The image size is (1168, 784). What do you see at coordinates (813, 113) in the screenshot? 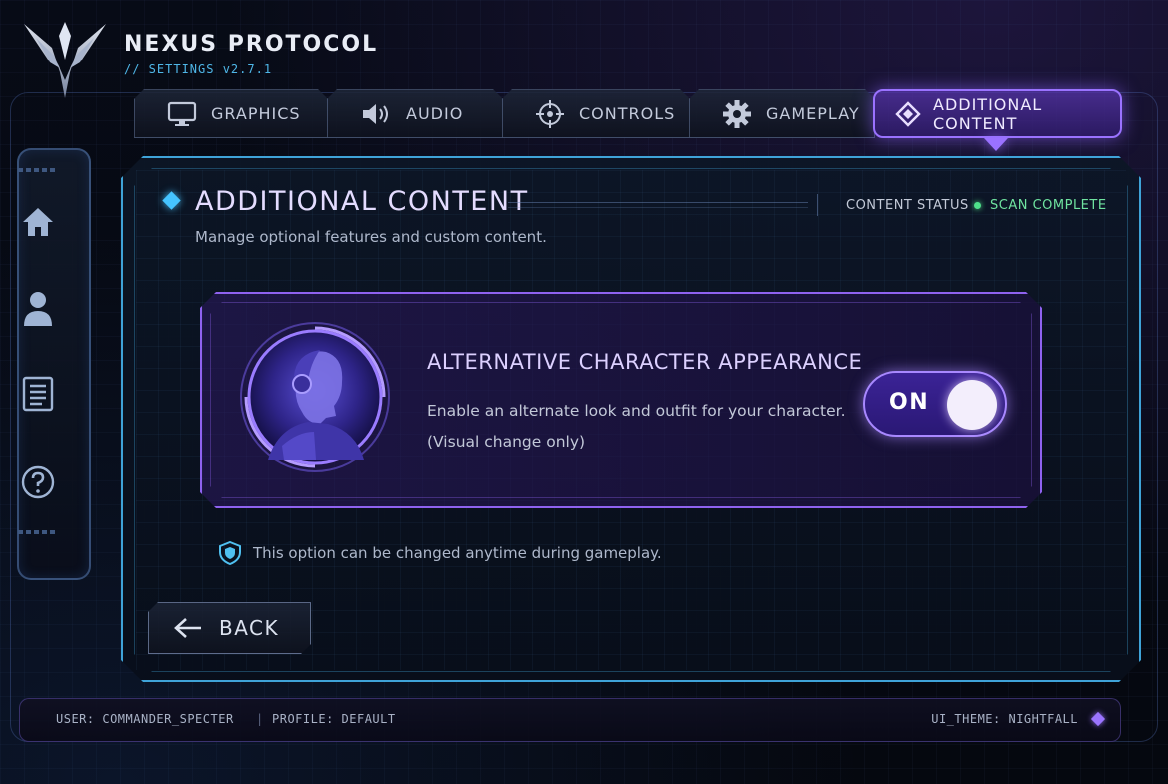
I see `tab-label: GAMEPLAY` at bounding box center [813, 113].